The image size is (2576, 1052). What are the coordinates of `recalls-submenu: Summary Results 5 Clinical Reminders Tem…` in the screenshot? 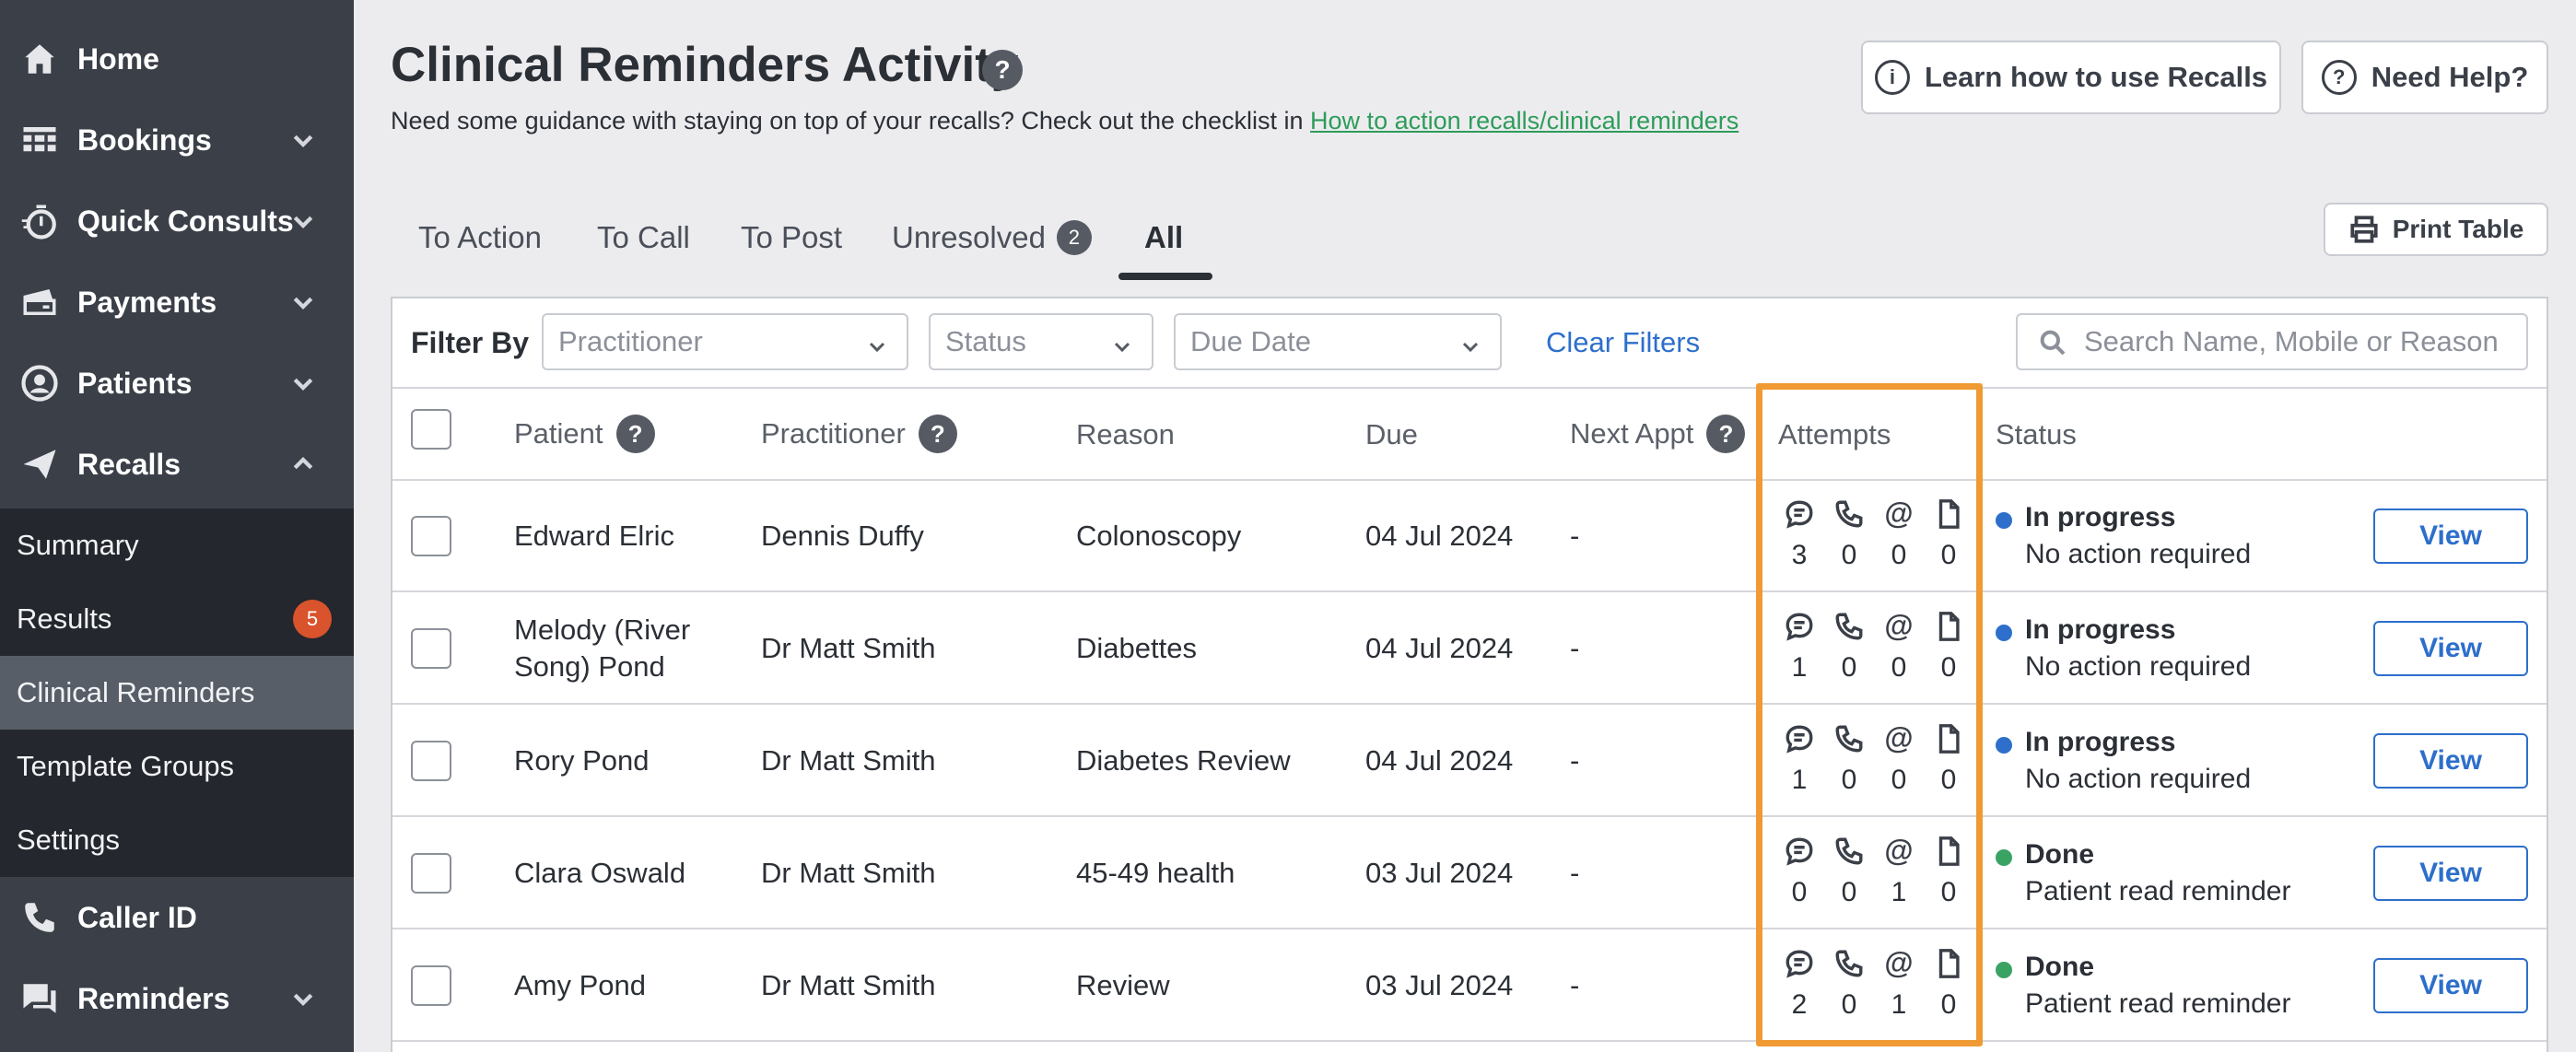 It's located at (177, 692).